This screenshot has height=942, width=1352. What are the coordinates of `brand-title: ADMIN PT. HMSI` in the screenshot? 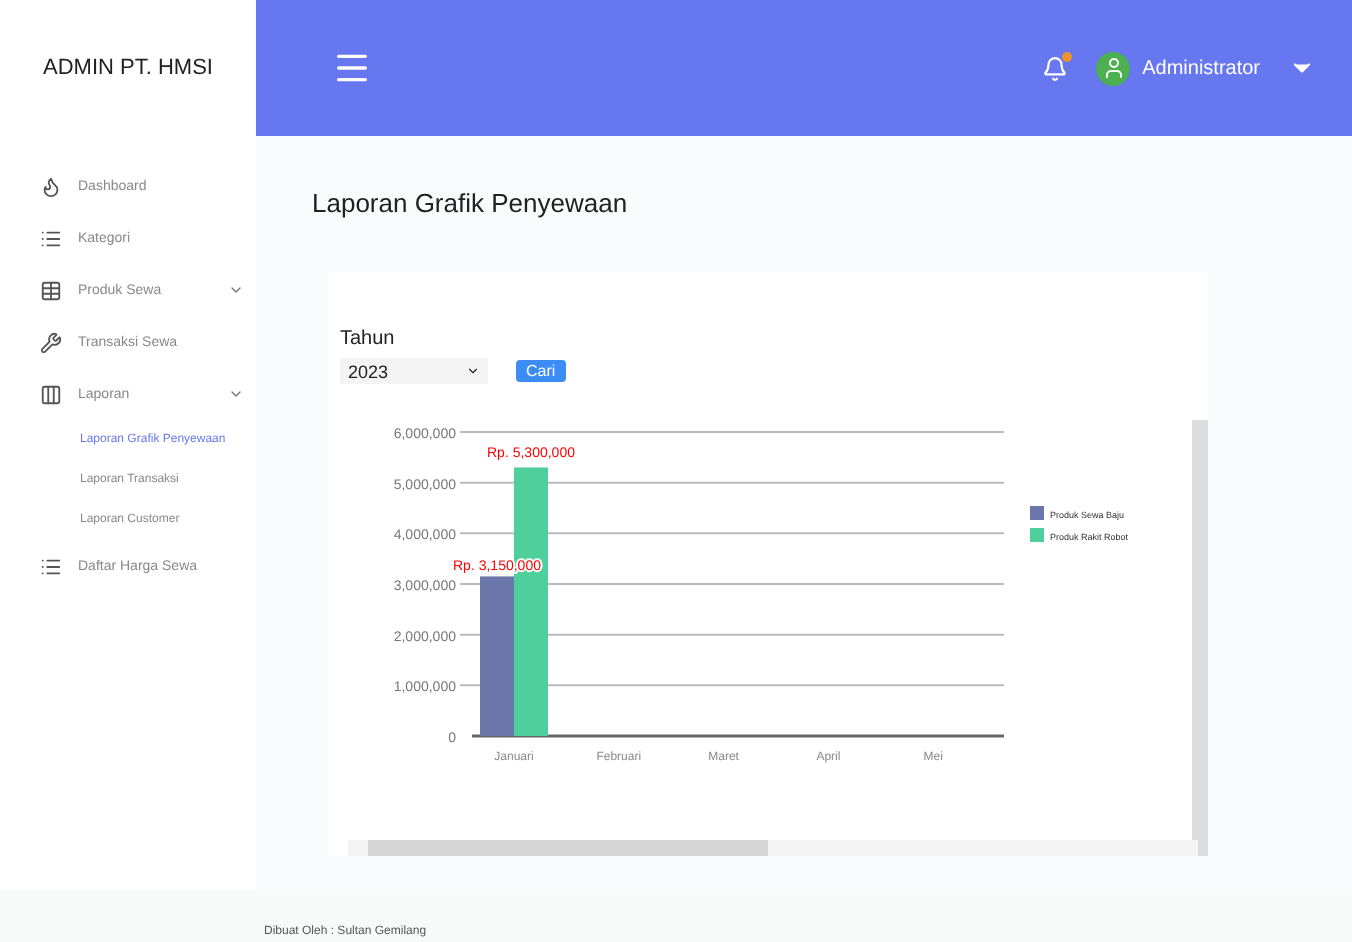 It's located at (128, 69).